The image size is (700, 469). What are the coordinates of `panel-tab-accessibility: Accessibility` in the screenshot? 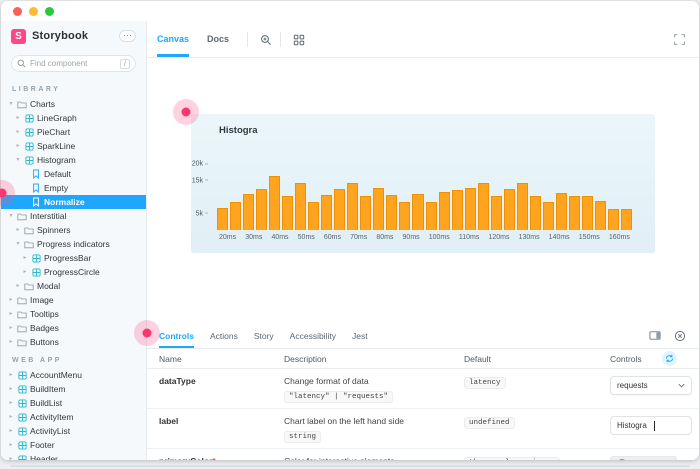 It's located at (313, 335).